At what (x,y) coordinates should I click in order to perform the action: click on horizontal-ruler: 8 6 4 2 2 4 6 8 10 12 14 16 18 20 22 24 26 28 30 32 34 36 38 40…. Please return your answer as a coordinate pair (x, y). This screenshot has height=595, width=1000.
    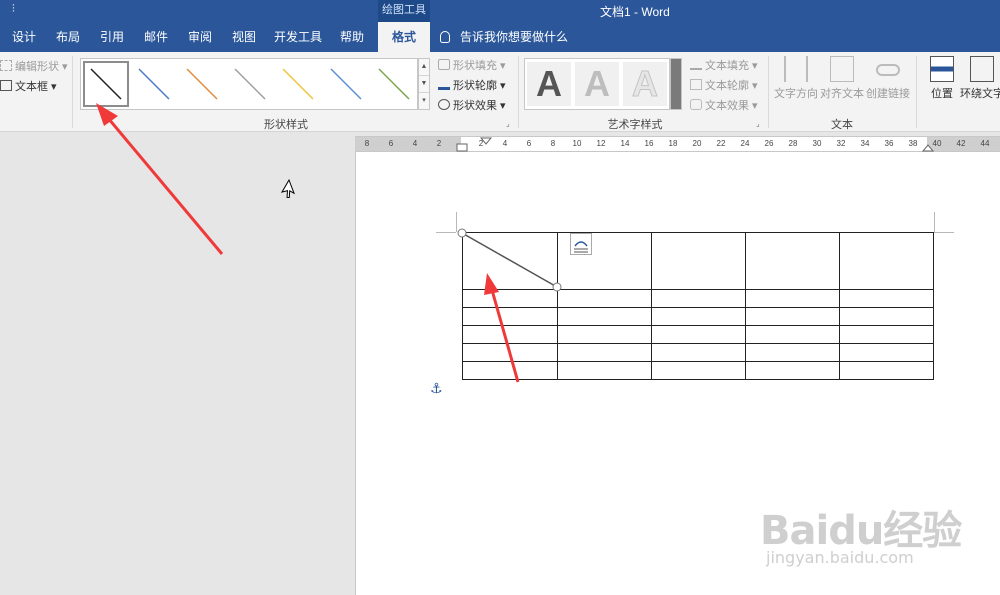
    Looking at the image, I should click on (677, 144).